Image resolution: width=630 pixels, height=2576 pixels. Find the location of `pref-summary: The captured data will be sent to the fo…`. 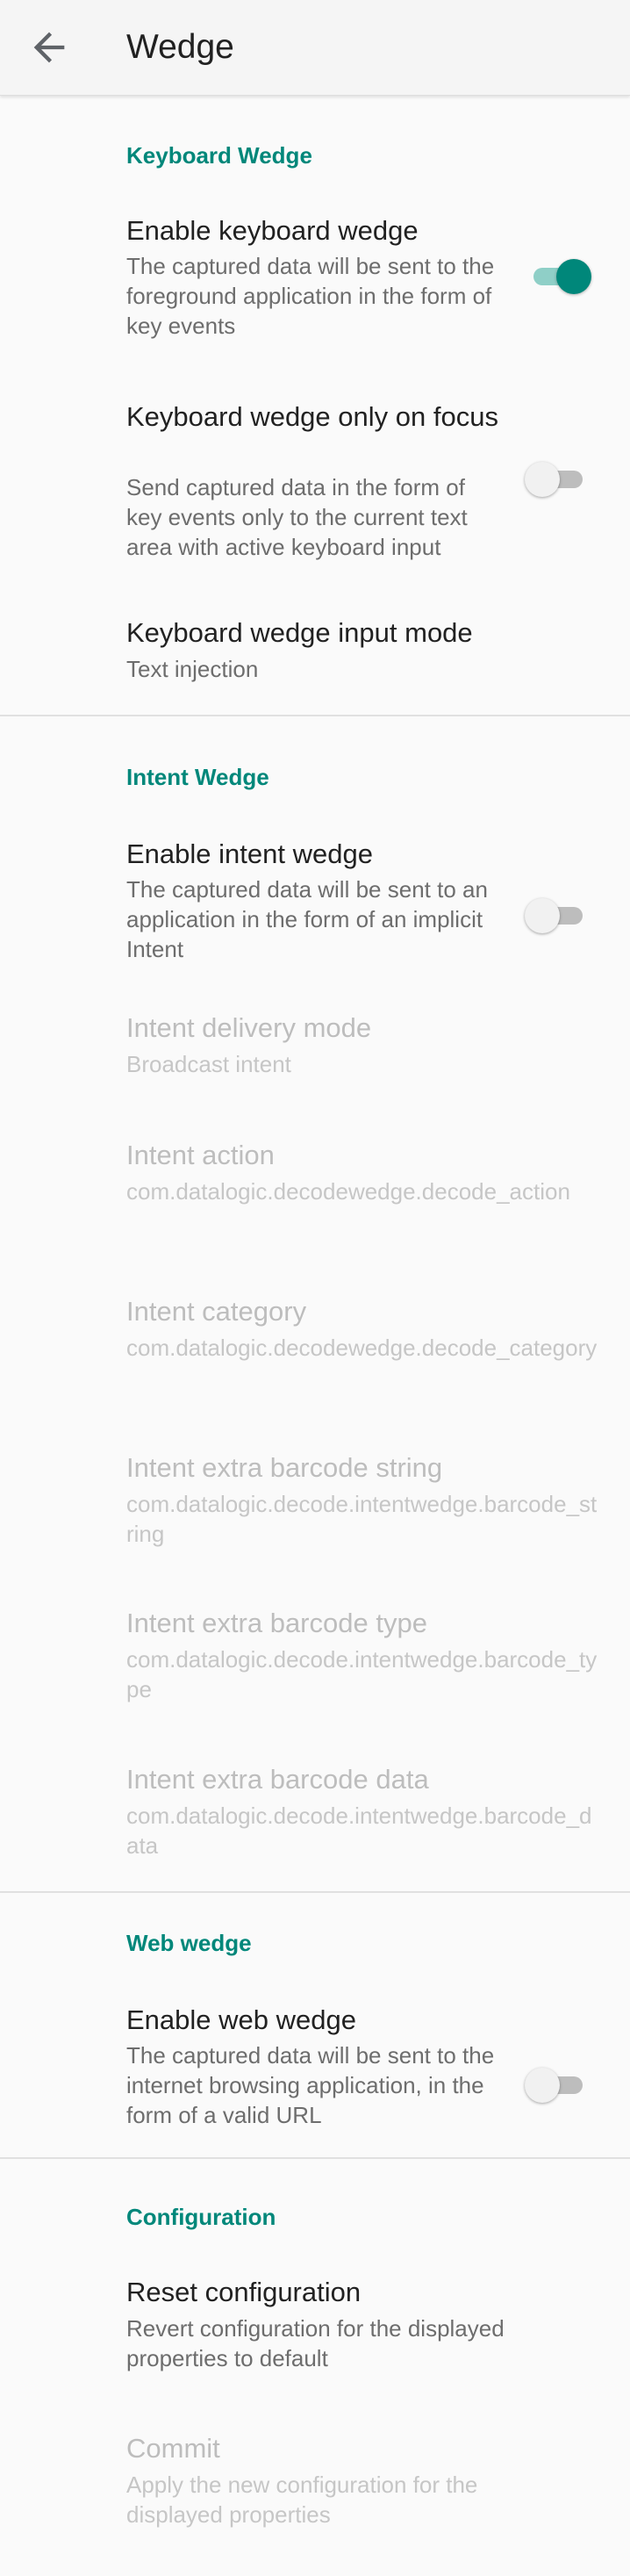

pref-summary: The captured data will be sent to the fo… is located at coordinates (310, 296).